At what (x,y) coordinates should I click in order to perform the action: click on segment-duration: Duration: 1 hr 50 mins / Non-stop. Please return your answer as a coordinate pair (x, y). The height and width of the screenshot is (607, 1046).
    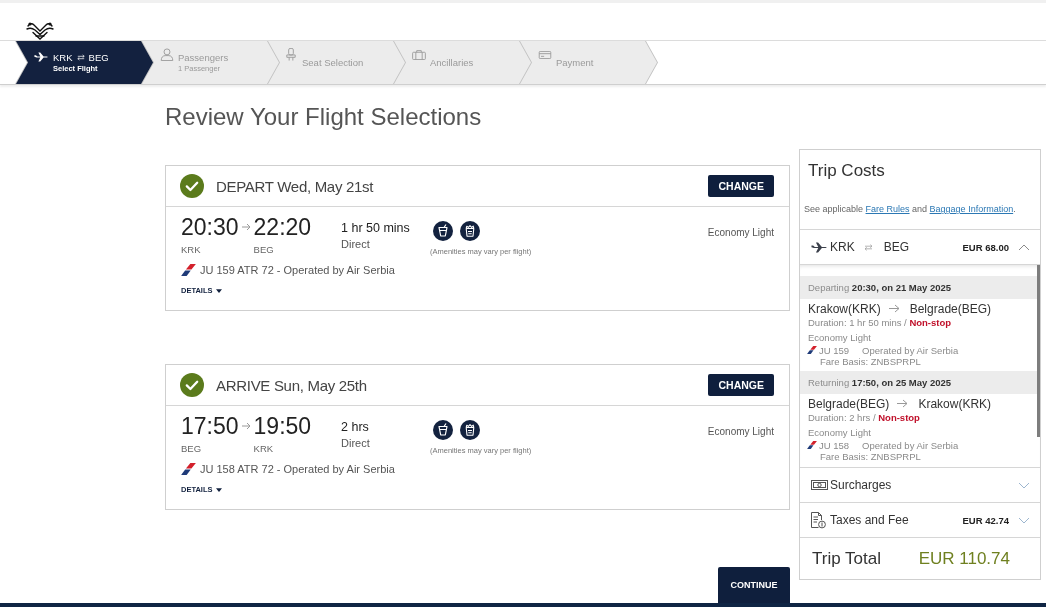
    Looking at the image, I should click on (880, 323).